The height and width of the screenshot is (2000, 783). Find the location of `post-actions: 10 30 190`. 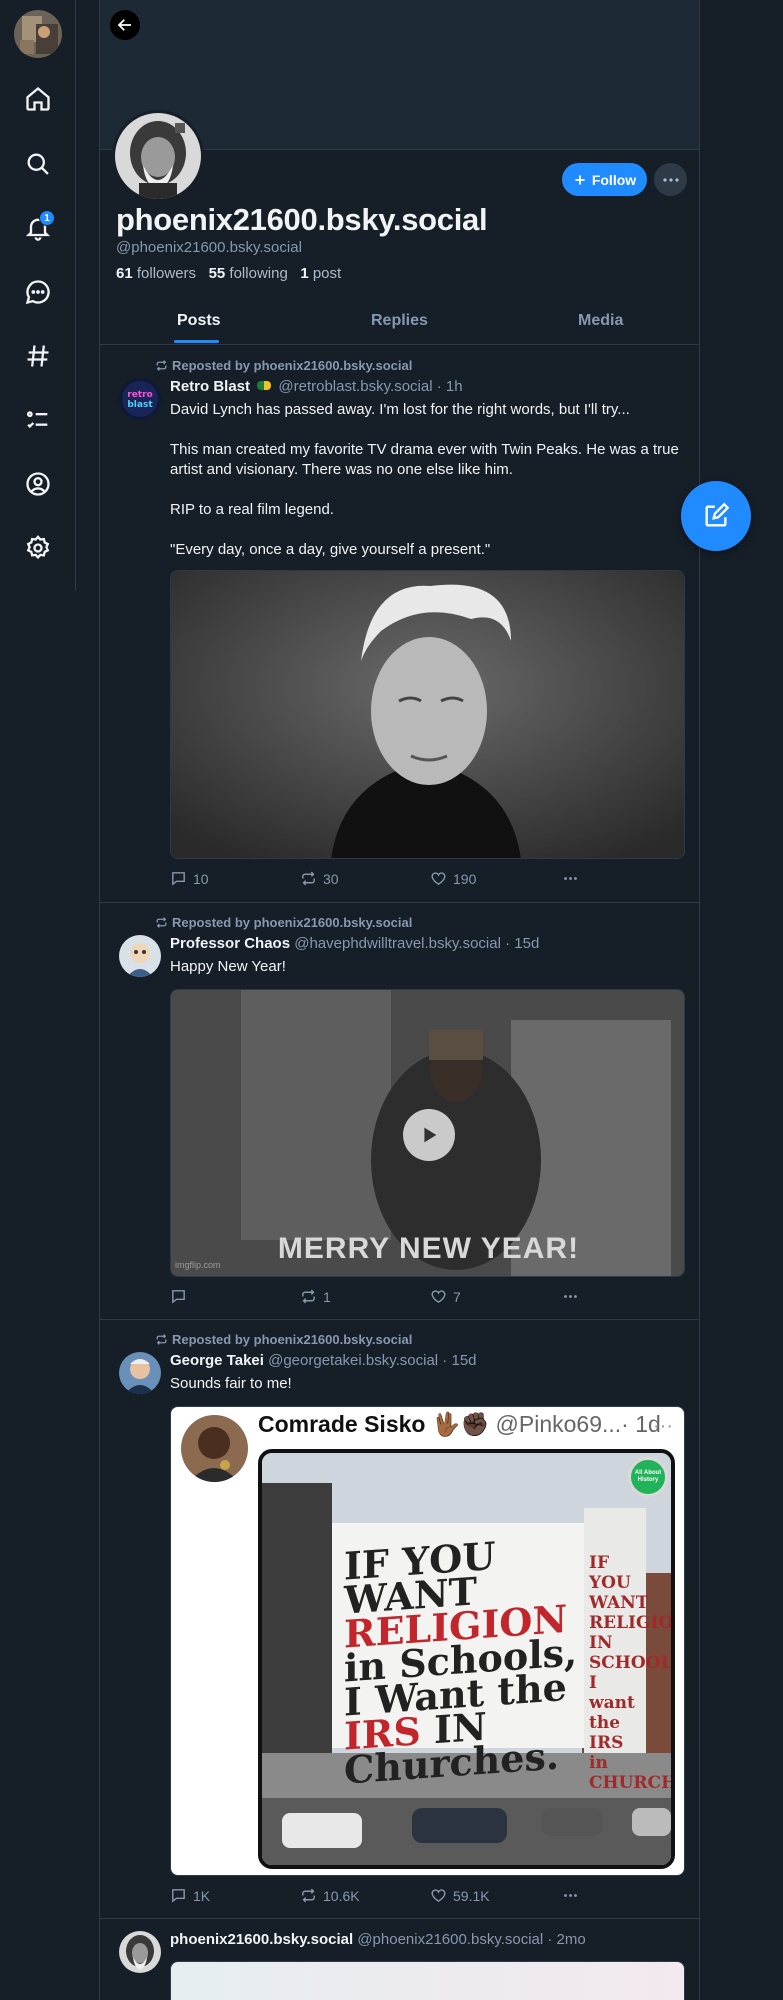

post-actions: 10 30 190 is located at coordinates (427, 880).